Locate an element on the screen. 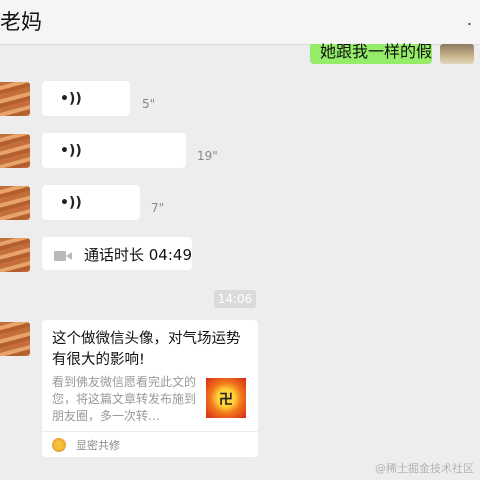 Image resolution: width=480 pixels, height=480 pixels. article-title: 这个做微信头像，对气场运势有很大的影响! is located at coordinates (146, 349).